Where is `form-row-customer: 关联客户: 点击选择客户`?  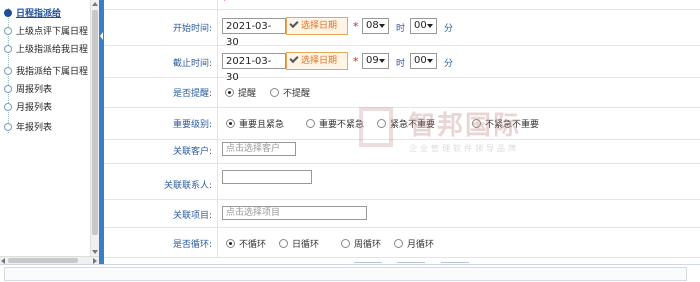 form-row-customer: 关联客户: 点击选择客户 is located at coordinates (402, 151).